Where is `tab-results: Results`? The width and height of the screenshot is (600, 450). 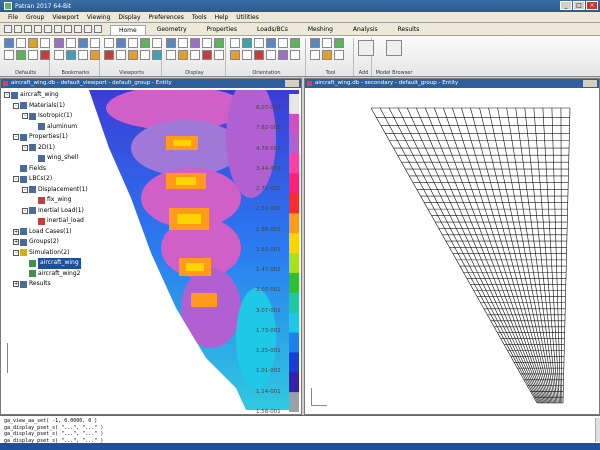 tab-results: Results is located at coordinates (409, 29).